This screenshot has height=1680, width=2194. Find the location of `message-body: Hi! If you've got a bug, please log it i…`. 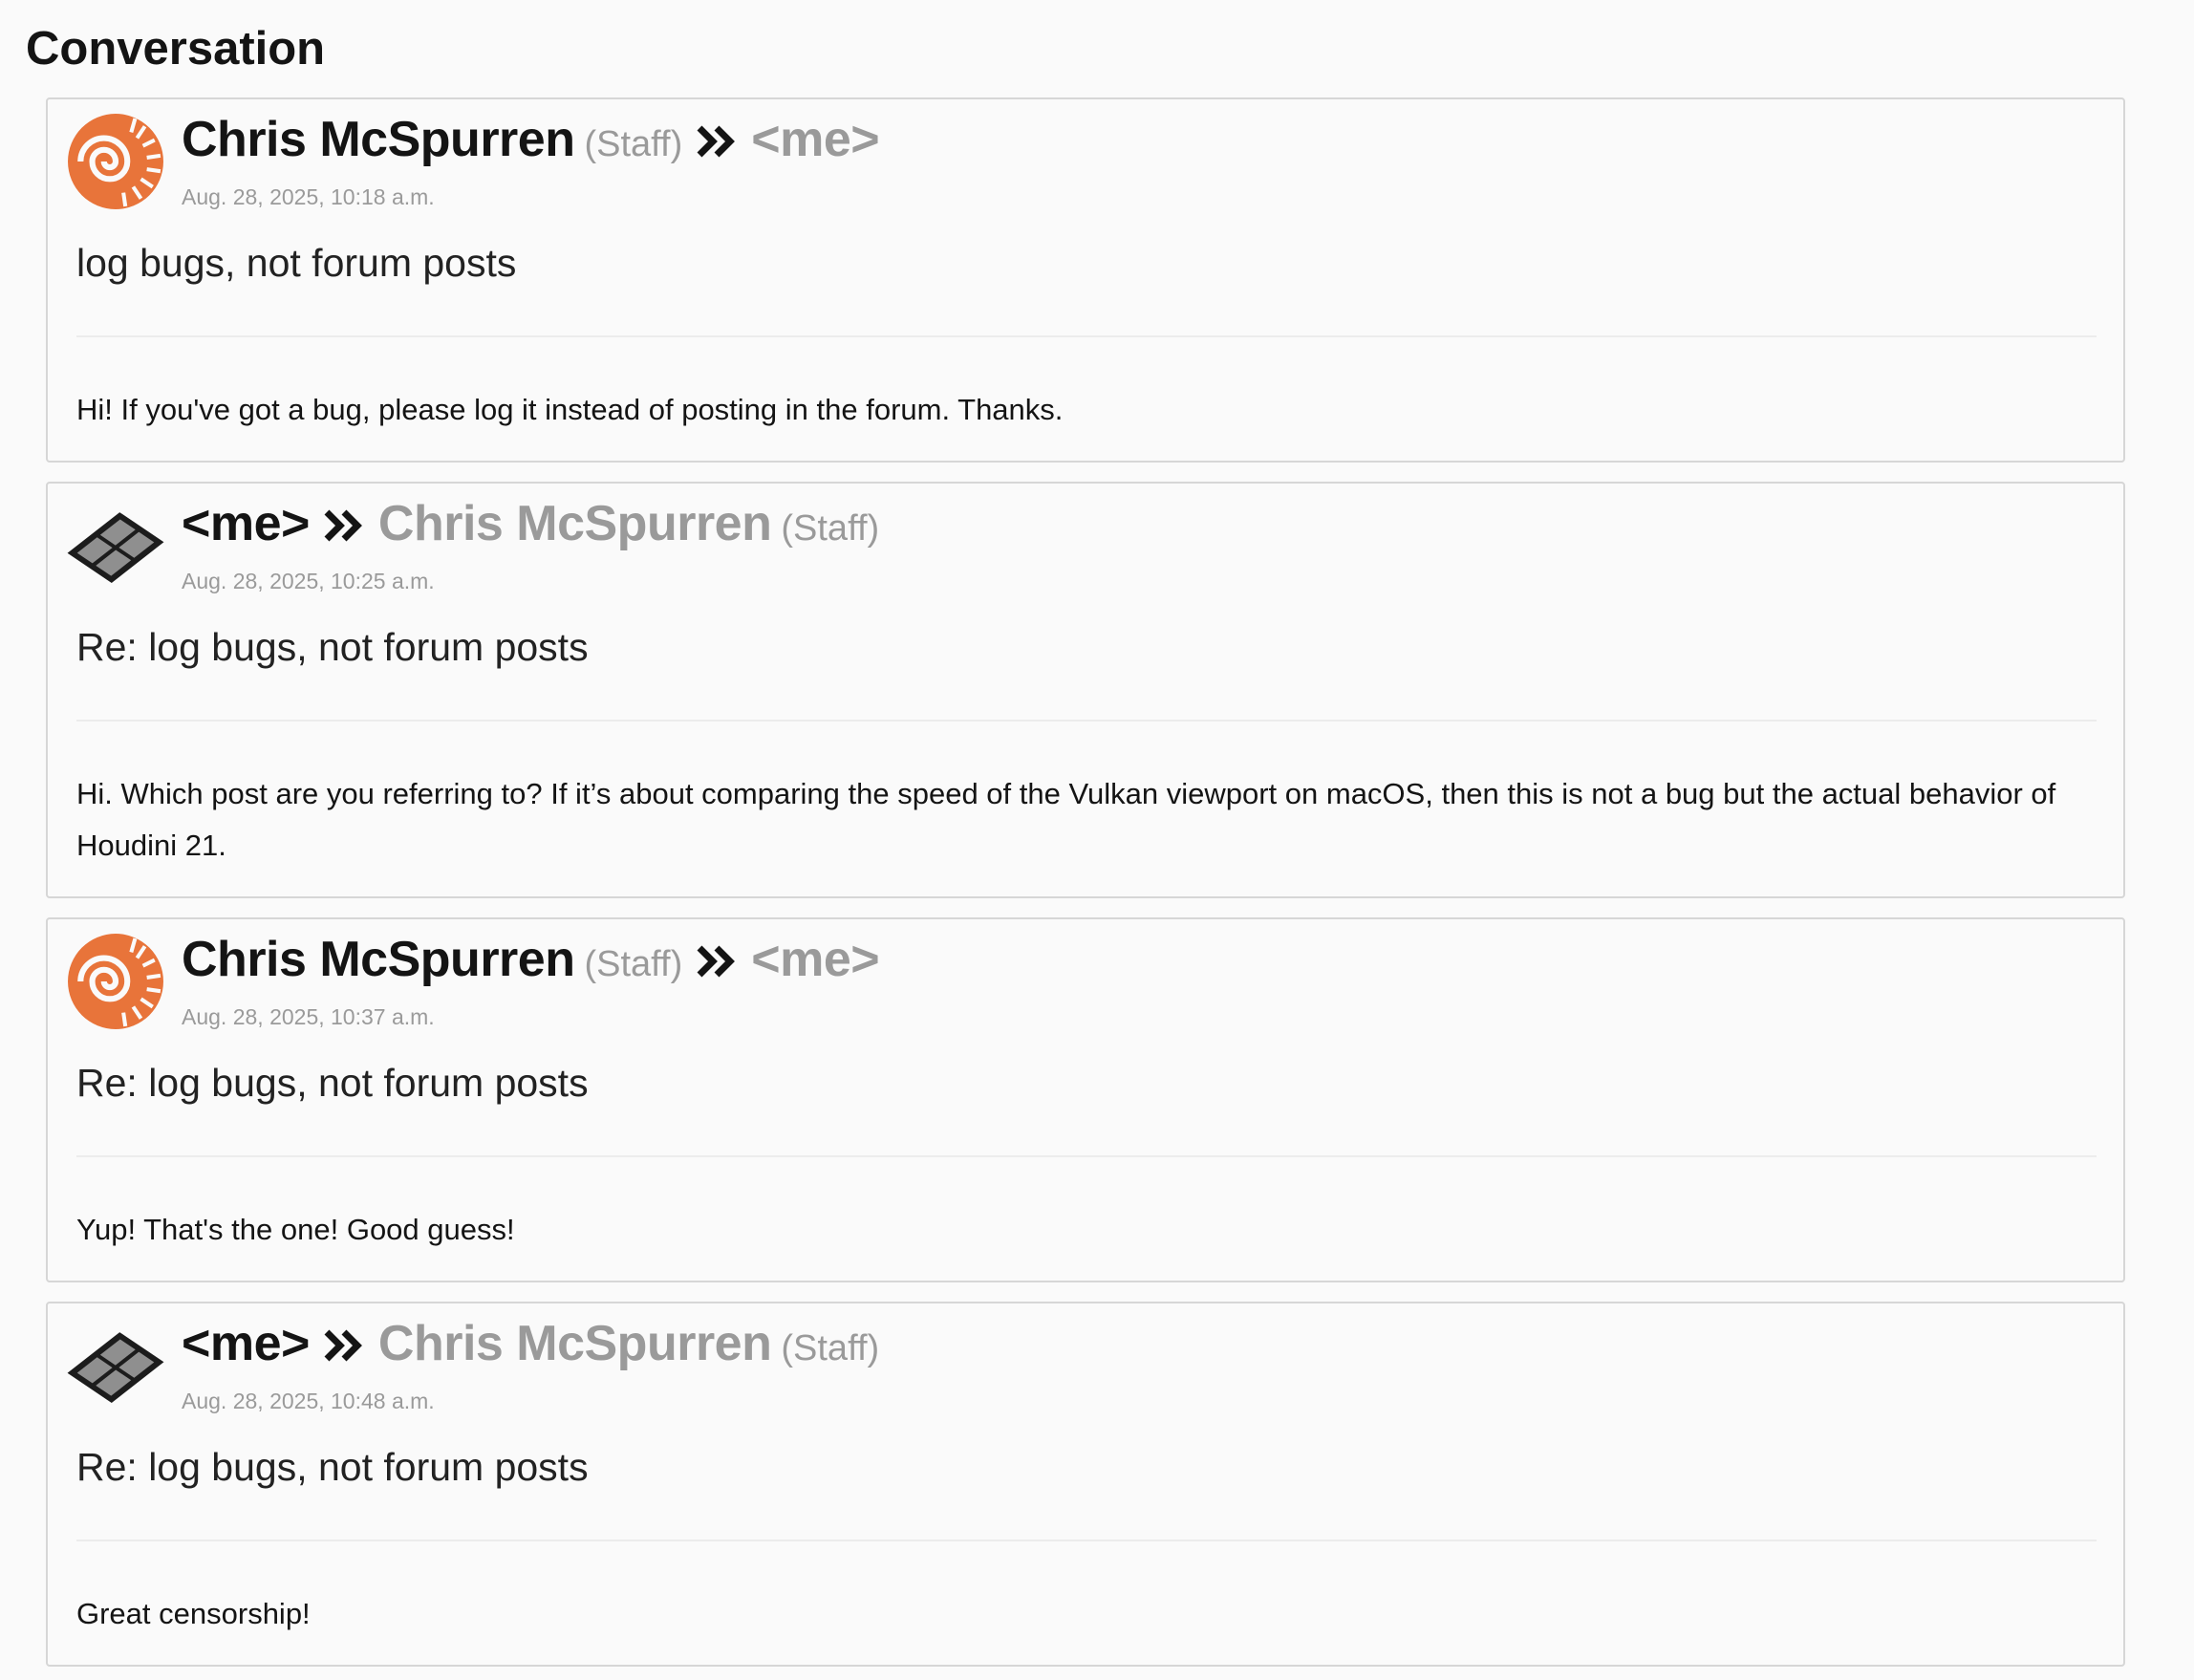

message-body: Hi! If you've got a bug, please log it i… is located at coordinates (570, 410).